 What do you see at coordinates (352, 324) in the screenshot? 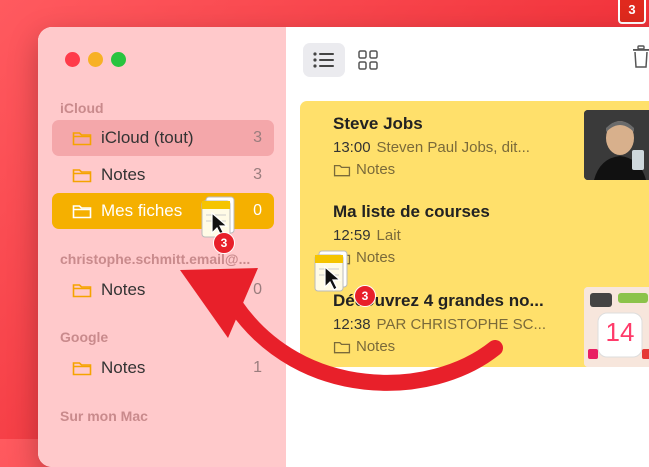
I see `note-time: 12:38` at bounding box center [352, 324].